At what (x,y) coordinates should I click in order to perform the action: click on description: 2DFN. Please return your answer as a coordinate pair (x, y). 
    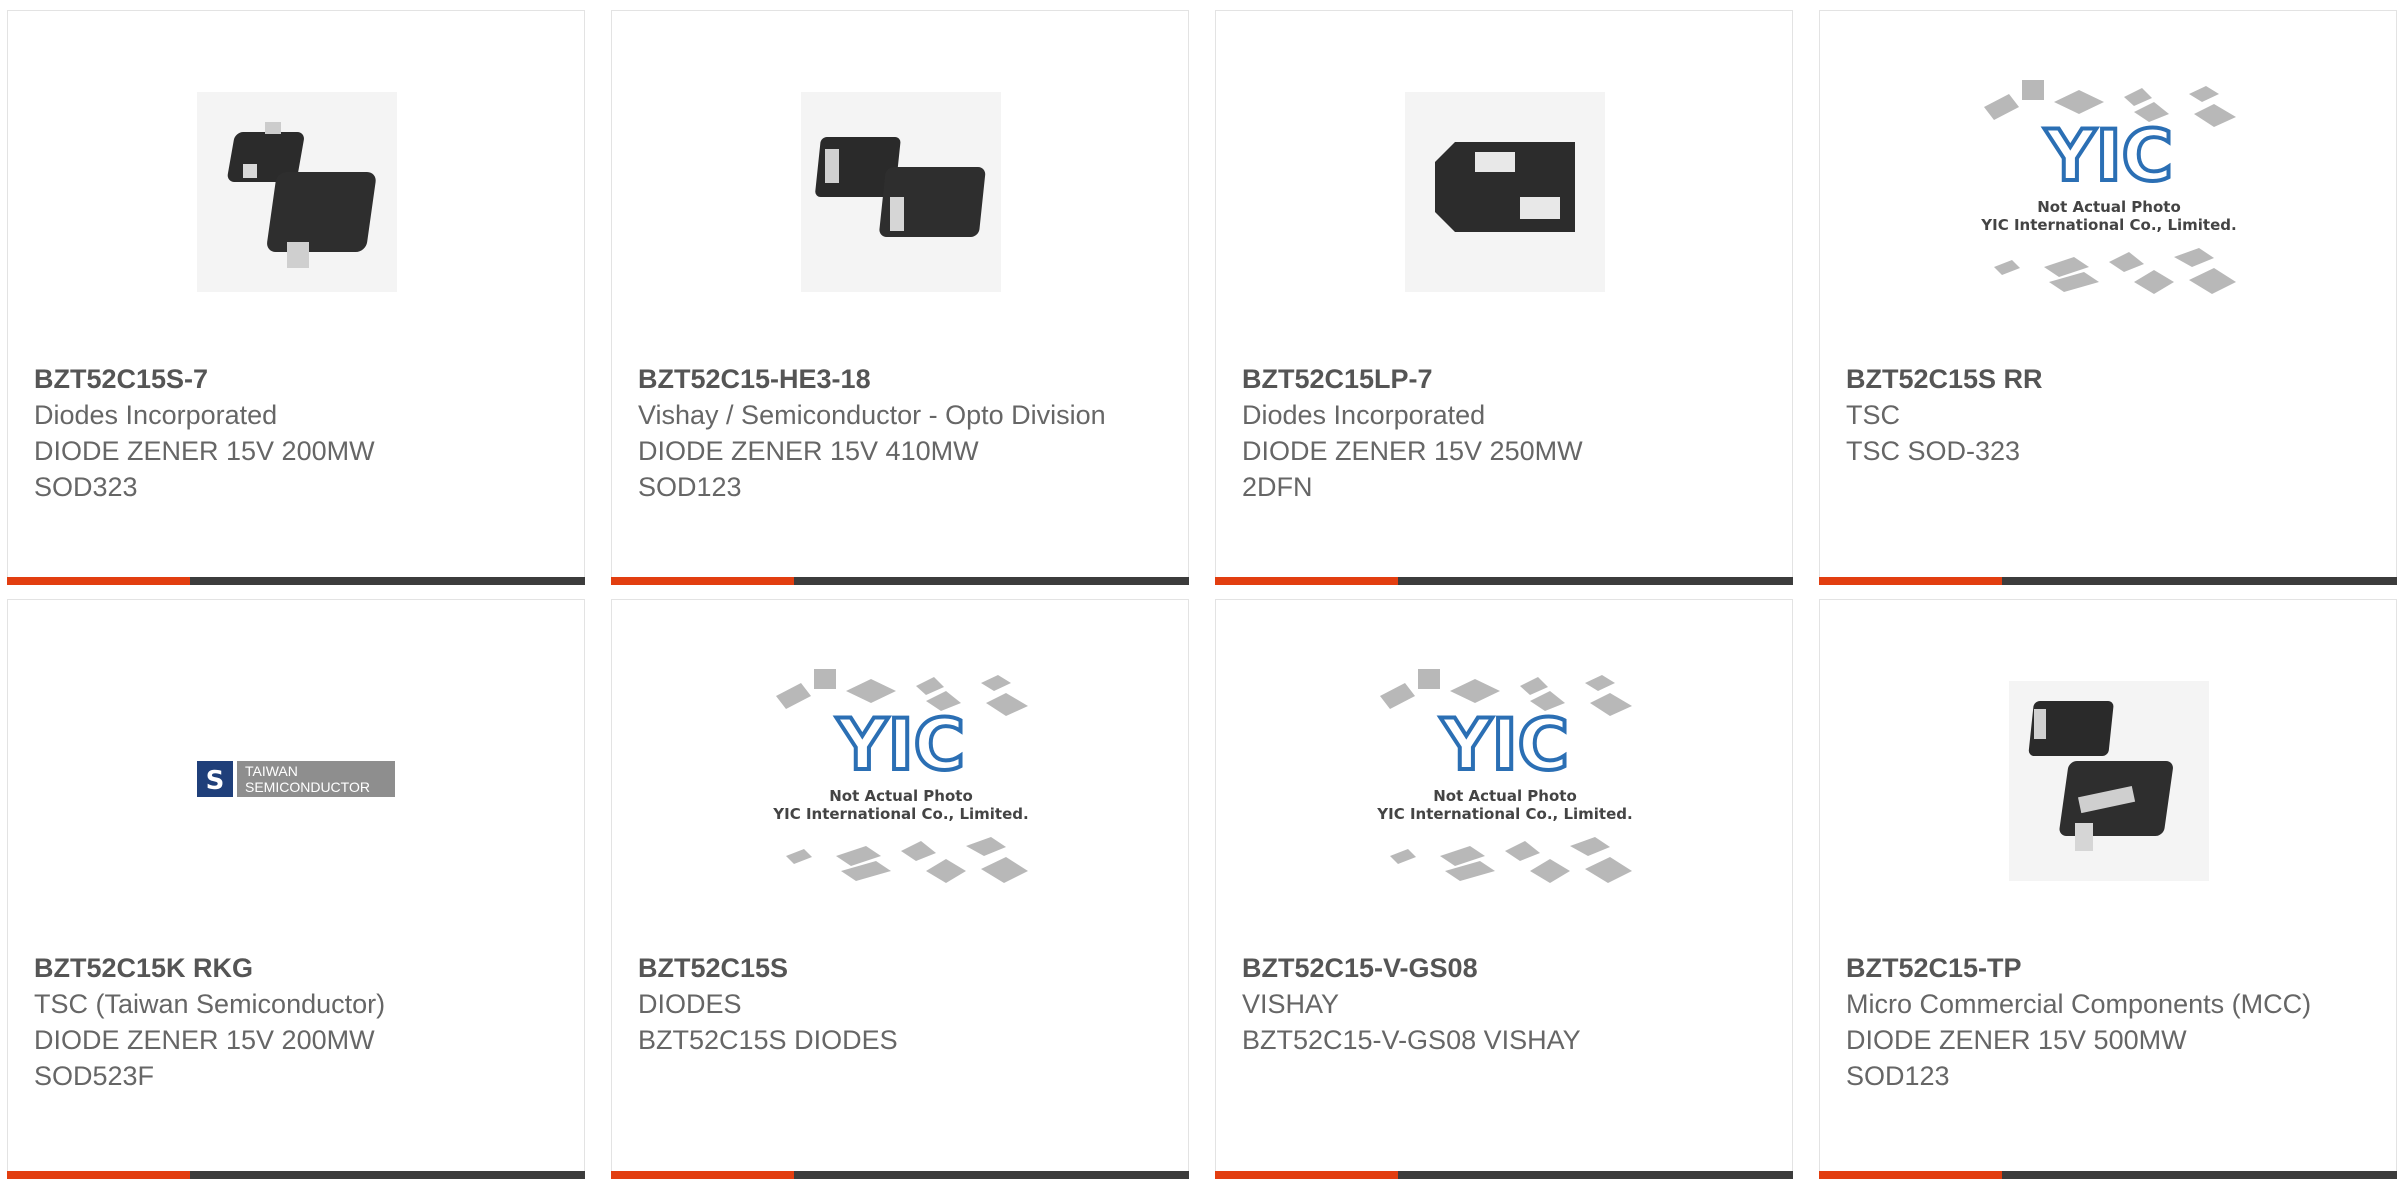
    Looking at the image, I should click on (1277, 487).